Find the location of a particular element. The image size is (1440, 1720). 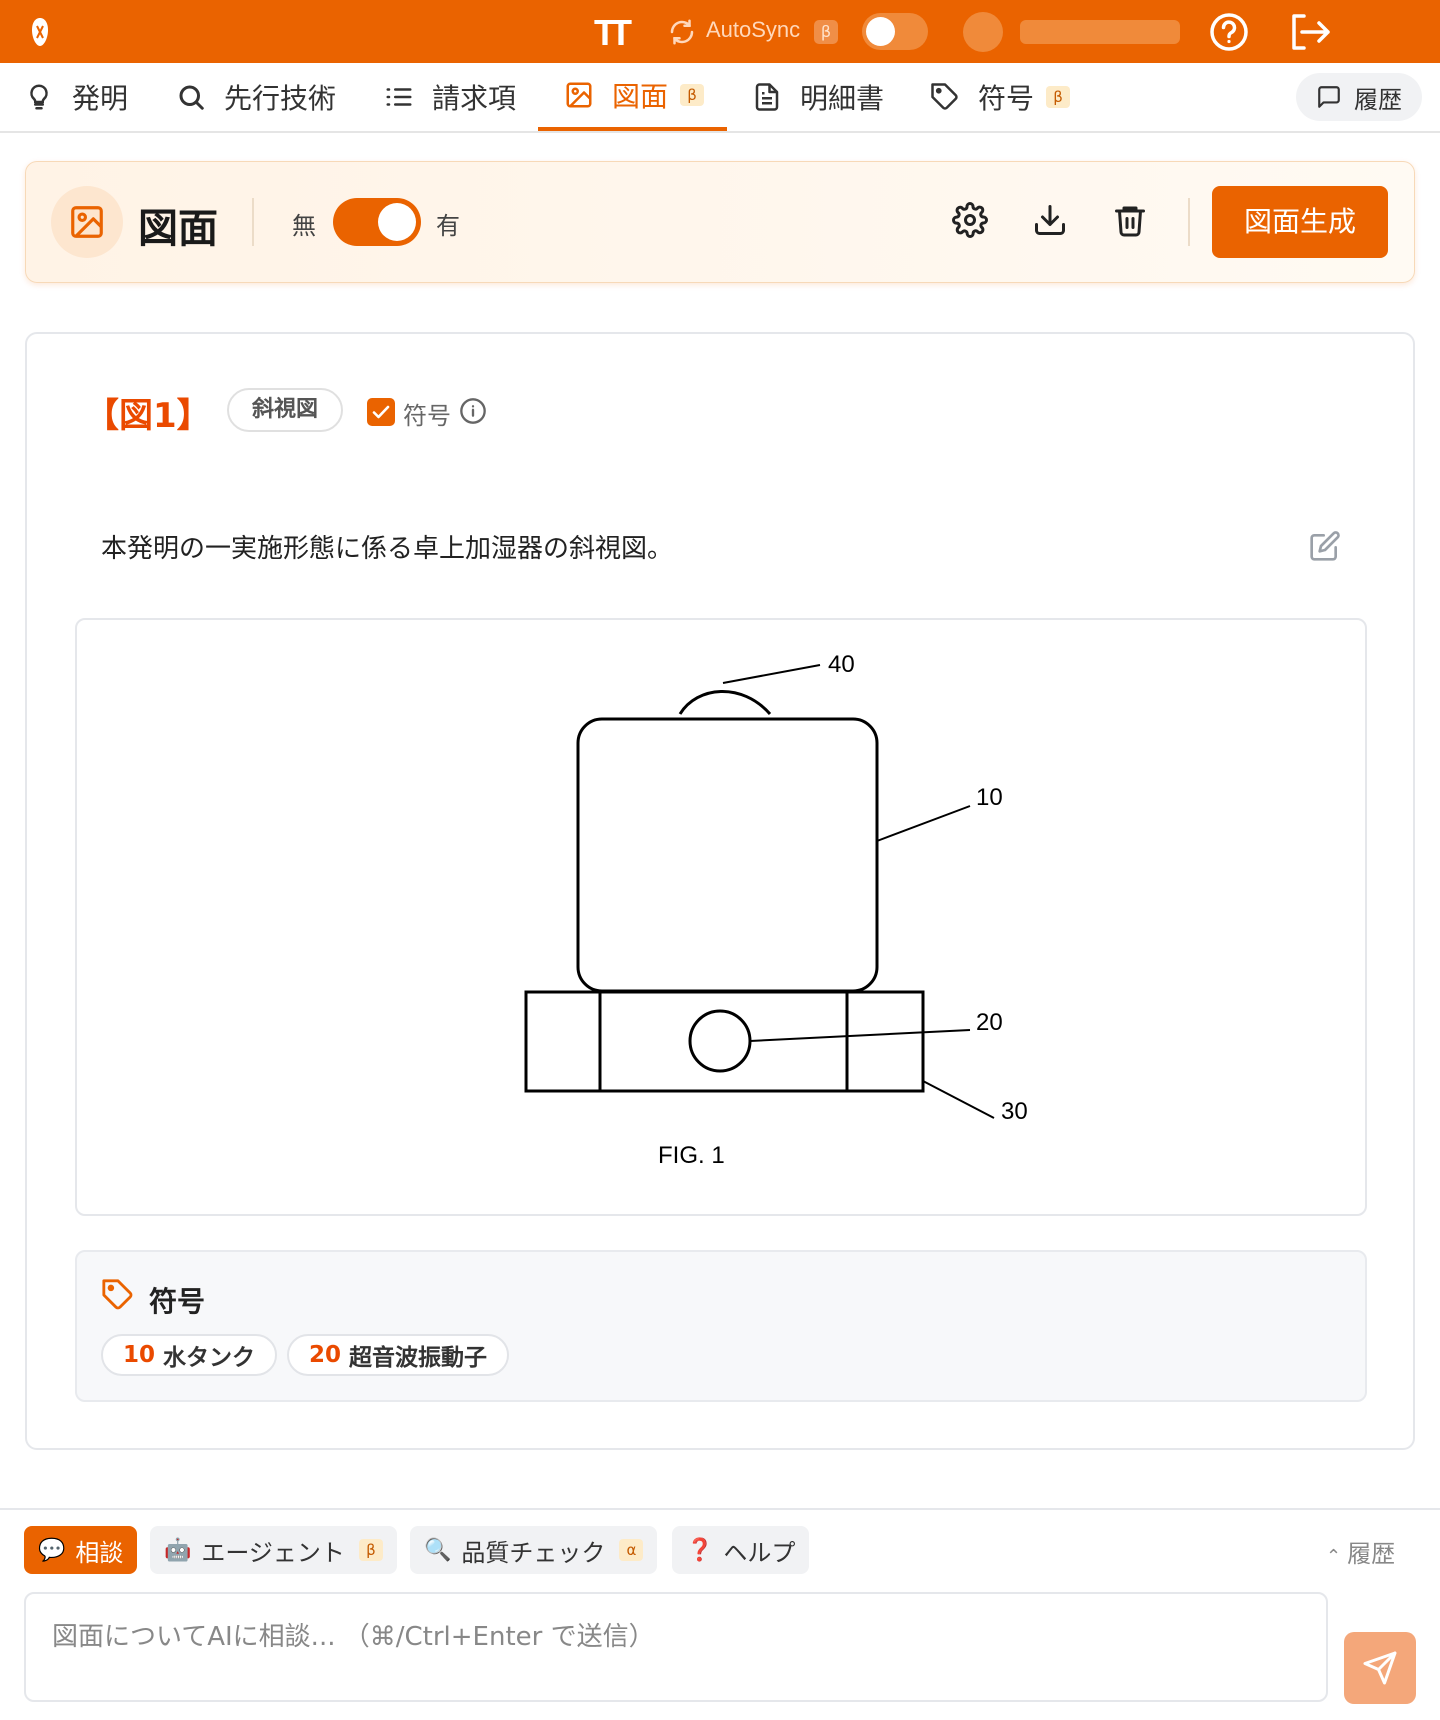

top-bar: TT AutoSync β is located at coordinates (720, 31).